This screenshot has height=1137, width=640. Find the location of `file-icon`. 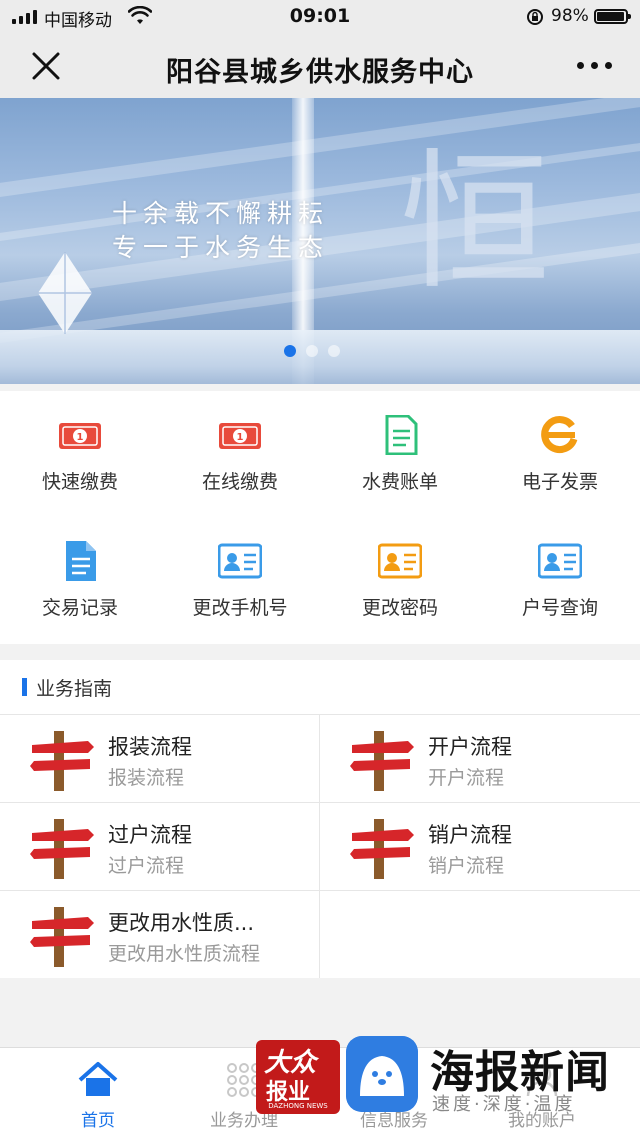

file-icon is located at coordinates (81, 561).